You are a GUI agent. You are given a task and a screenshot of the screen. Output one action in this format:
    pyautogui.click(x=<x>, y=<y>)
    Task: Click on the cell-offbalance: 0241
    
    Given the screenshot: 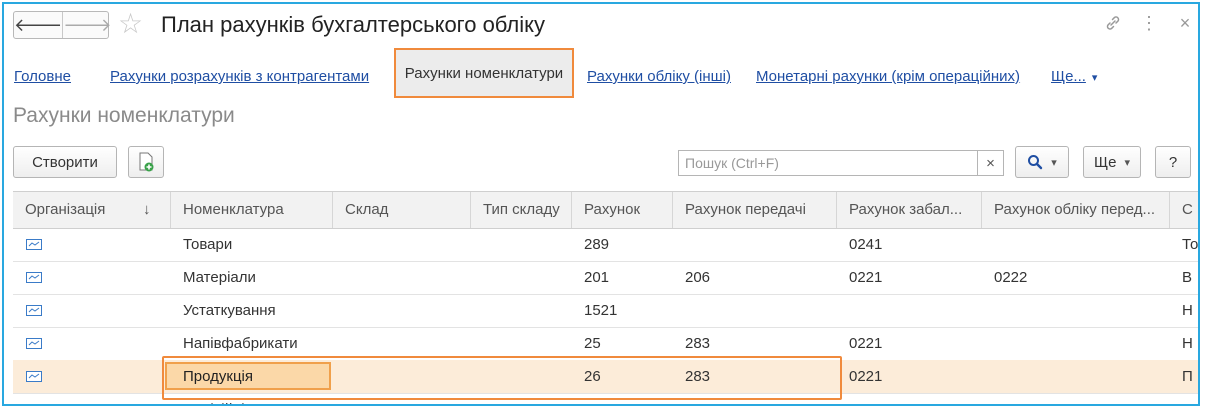 What is the action you would take?
    pyautogui.click(x=866, y=244)
    